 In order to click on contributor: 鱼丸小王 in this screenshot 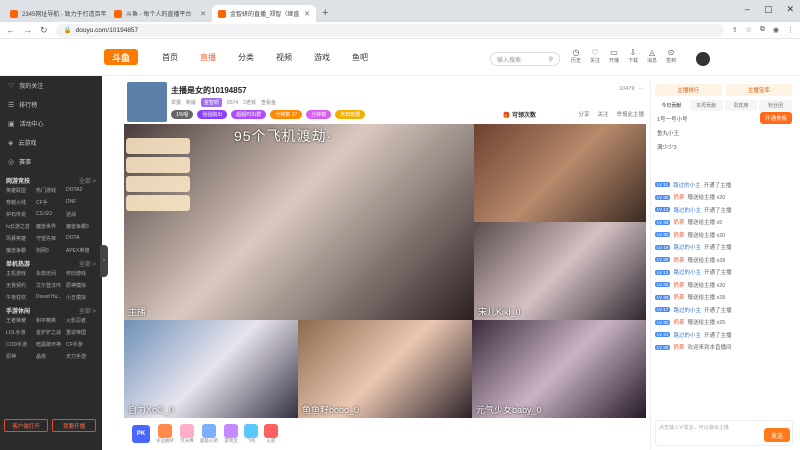, I will do `click(723, 133)`.